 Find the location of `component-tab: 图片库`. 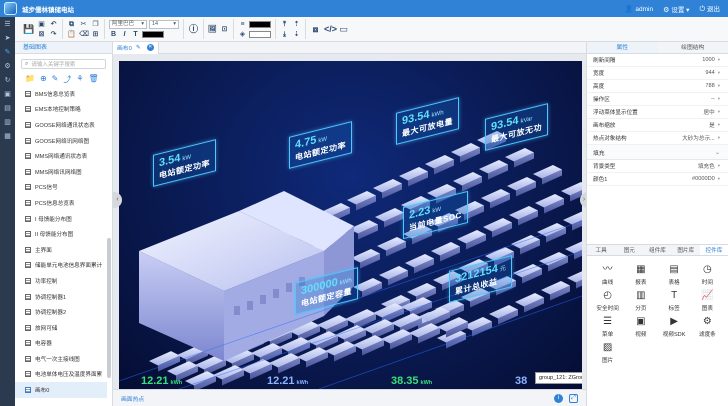

component-tab: 图片库 is located at coordinates (686, 250).